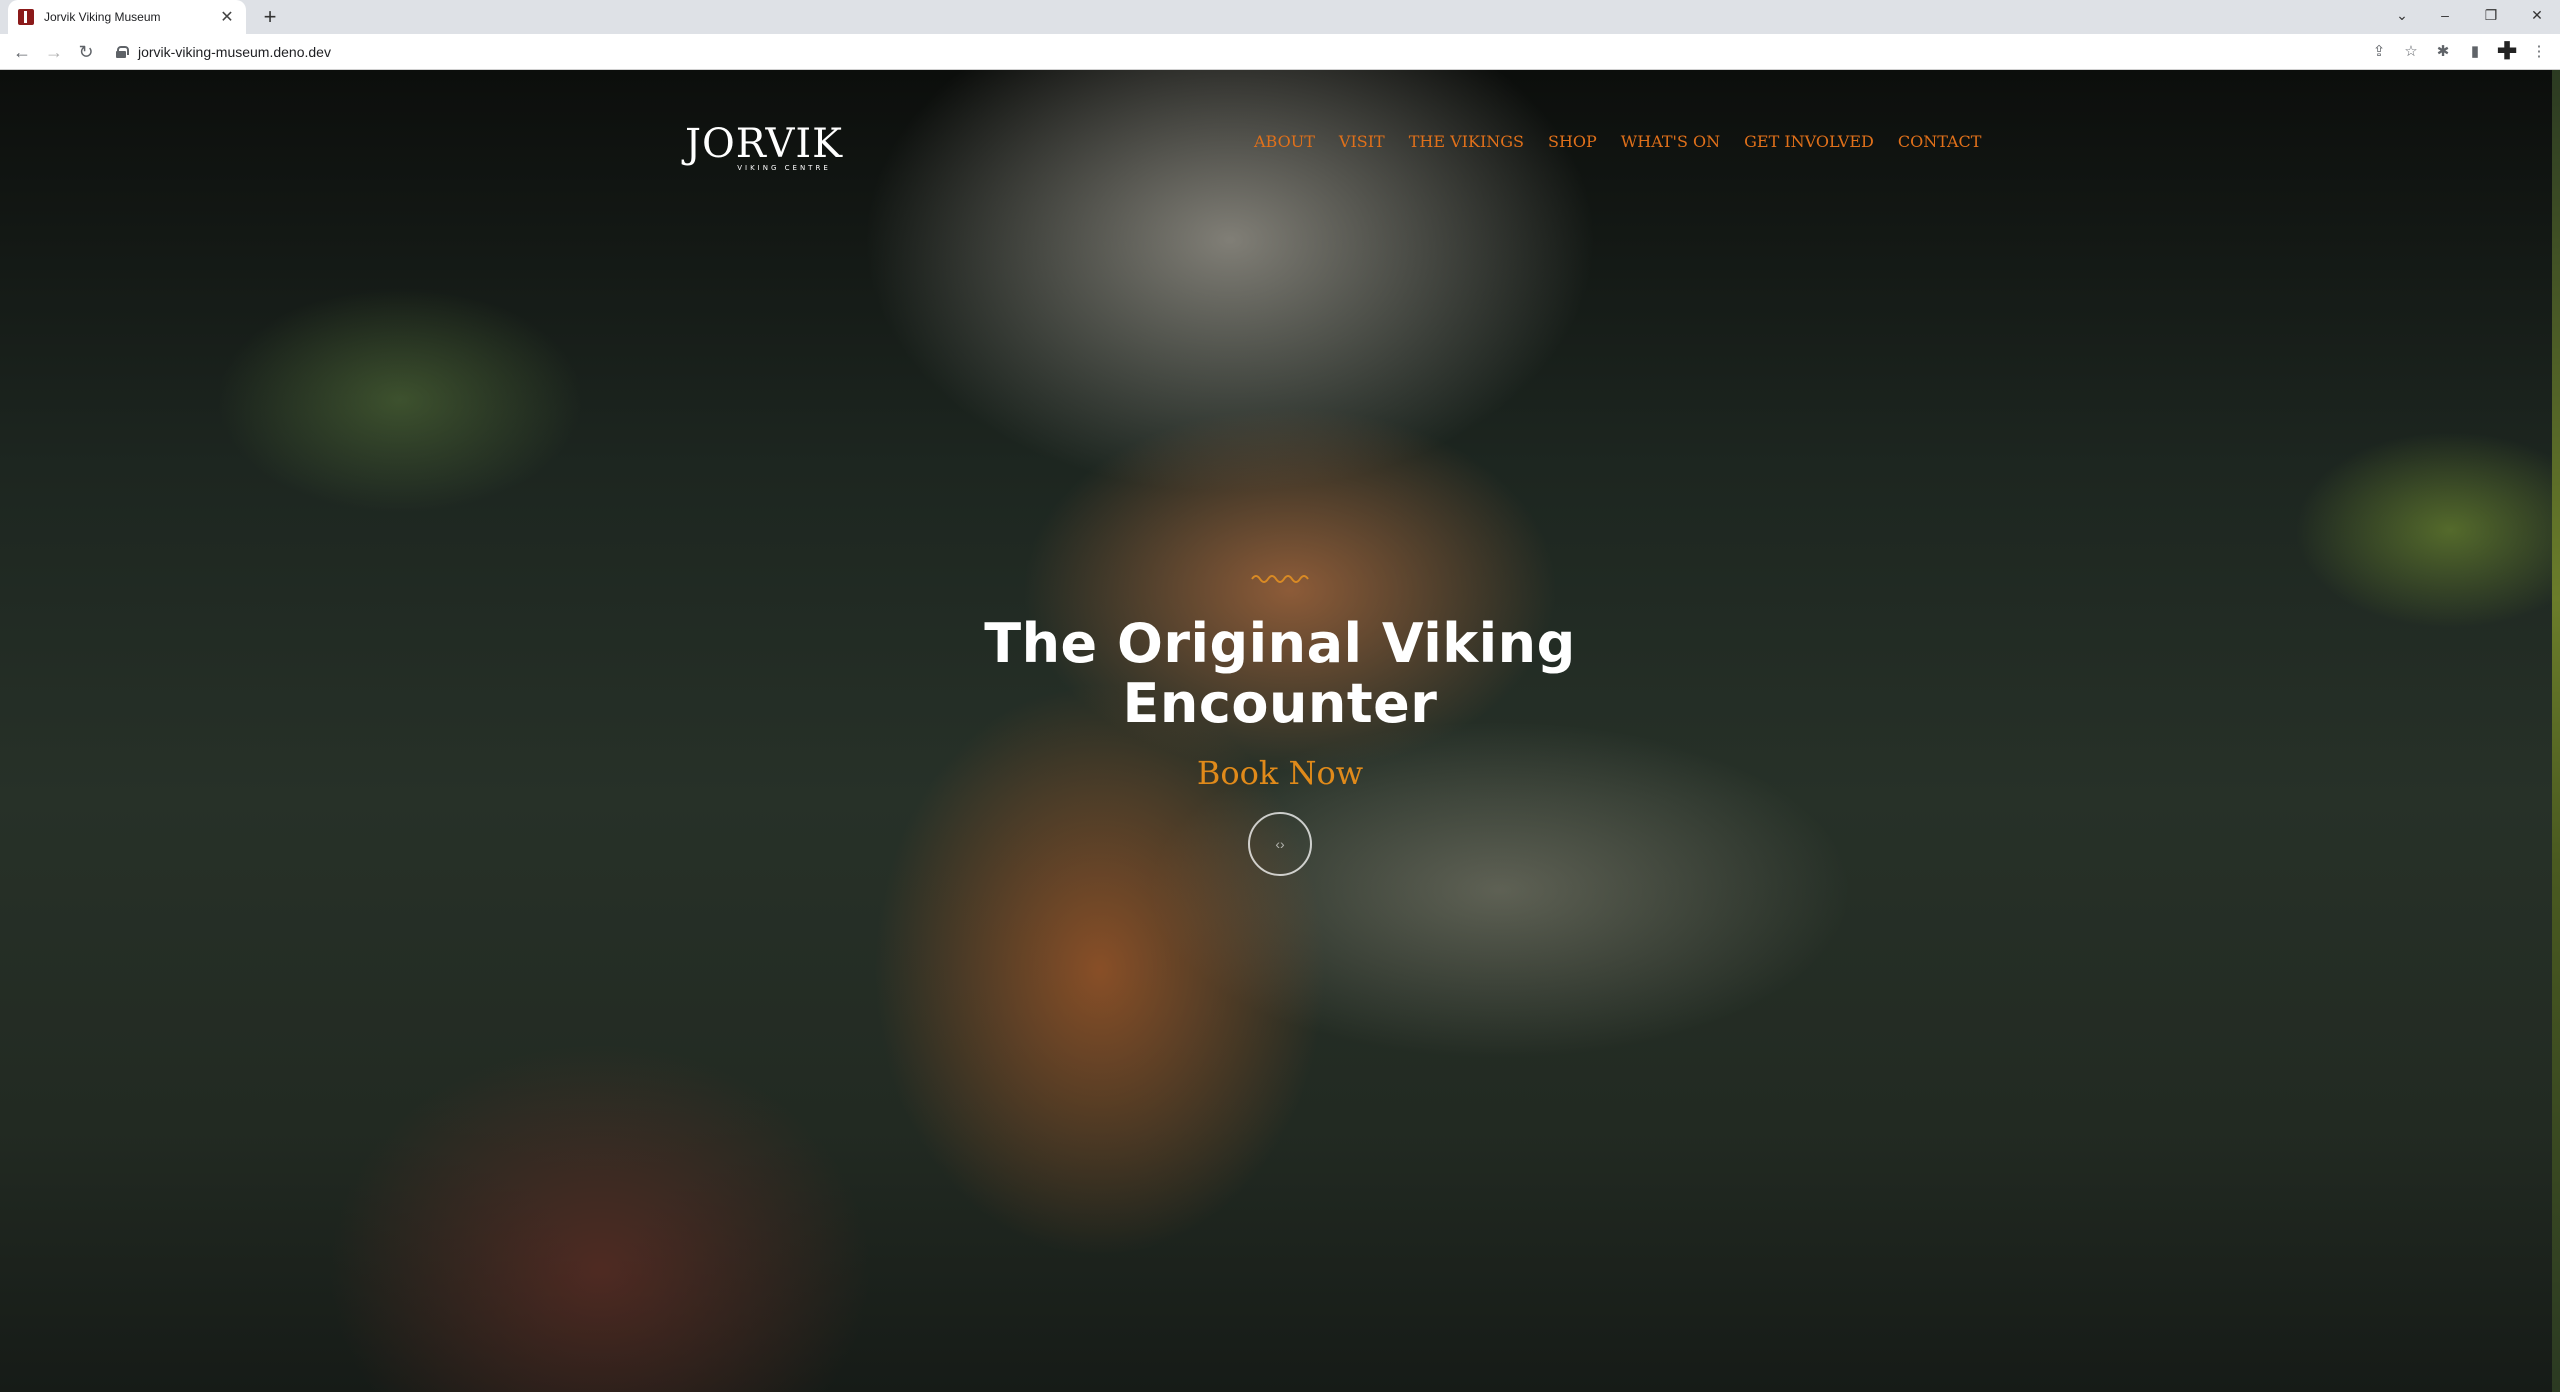 Image resolution: width=2560 pixels, height=1392 pixels. Describe the element at coordinates (102, 17) in the screenshot. I see `tab-title: Jorvik Viking Museum` at that location.